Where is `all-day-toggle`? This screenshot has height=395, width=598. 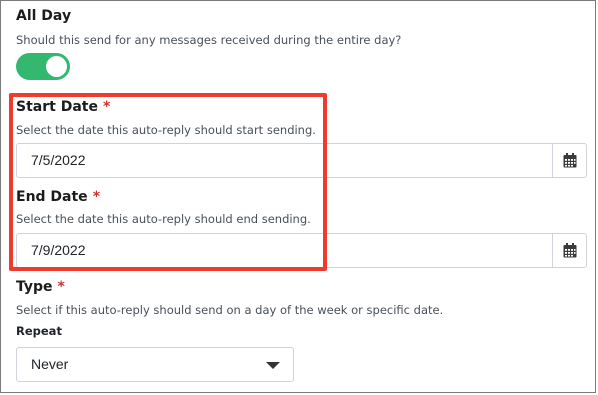
all-day-toggle is located at coordinates (43, 66).